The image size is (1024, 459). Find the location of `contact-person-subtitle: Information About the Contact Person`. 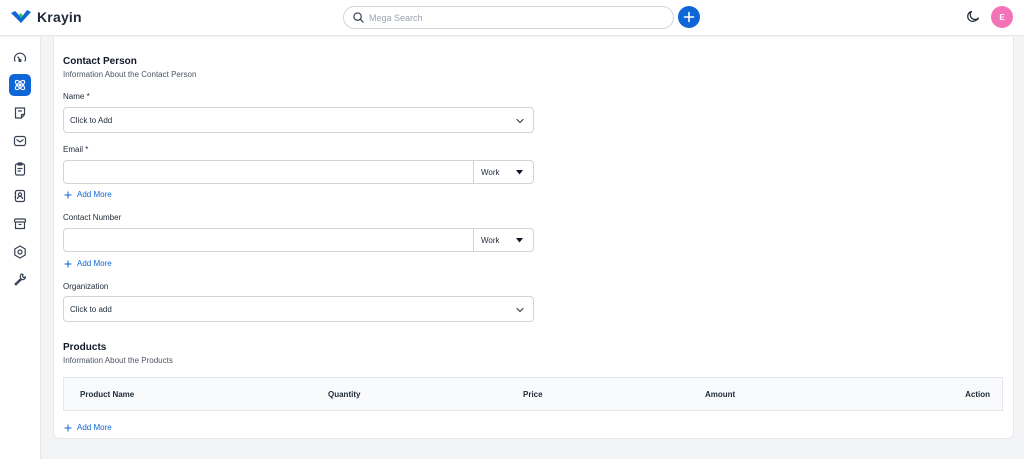

contact-person-subtitle: Information About the Contact Person is located at coordinates (130, 74).